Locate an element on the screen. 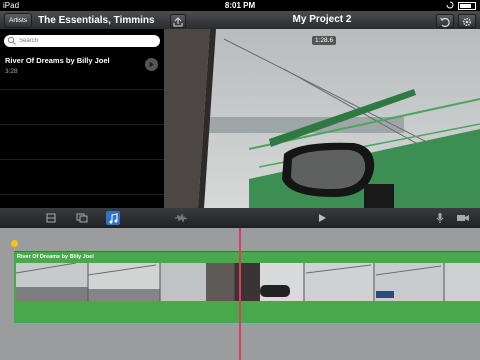 The height and width of the screenshot is (360, 480). play-button is located at coordinates (322, 218).